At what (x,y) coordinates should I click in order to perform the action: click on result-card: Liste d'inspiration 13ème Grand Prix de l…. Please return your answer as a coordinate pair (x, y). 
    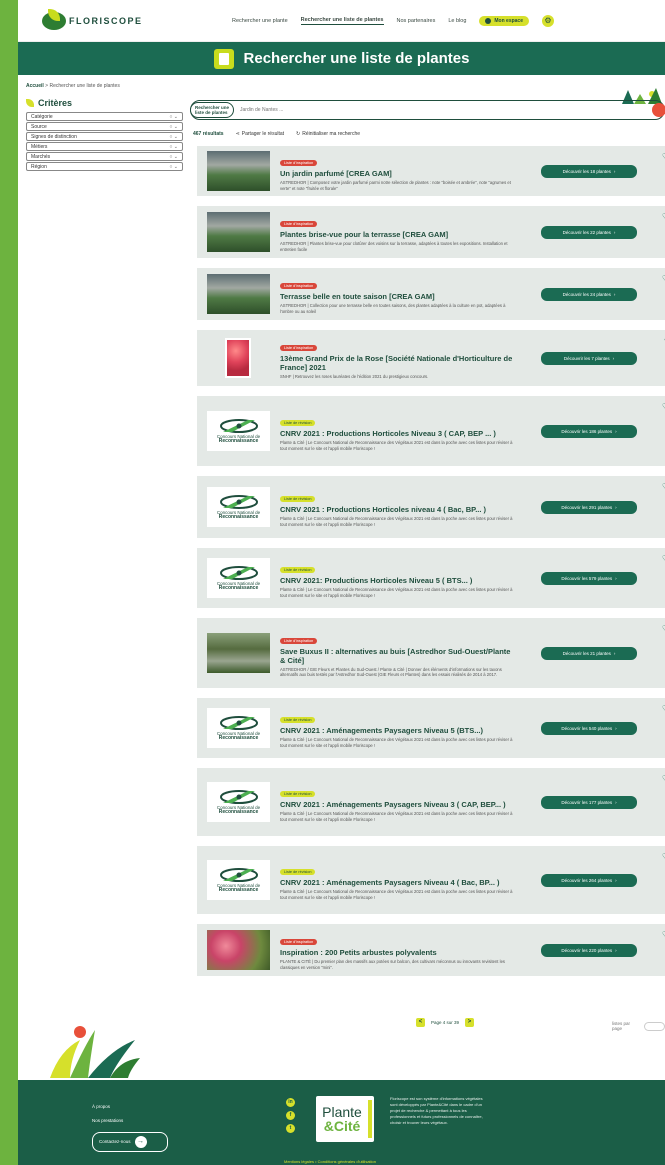
    Looking at the image, I should click on (431, 358).